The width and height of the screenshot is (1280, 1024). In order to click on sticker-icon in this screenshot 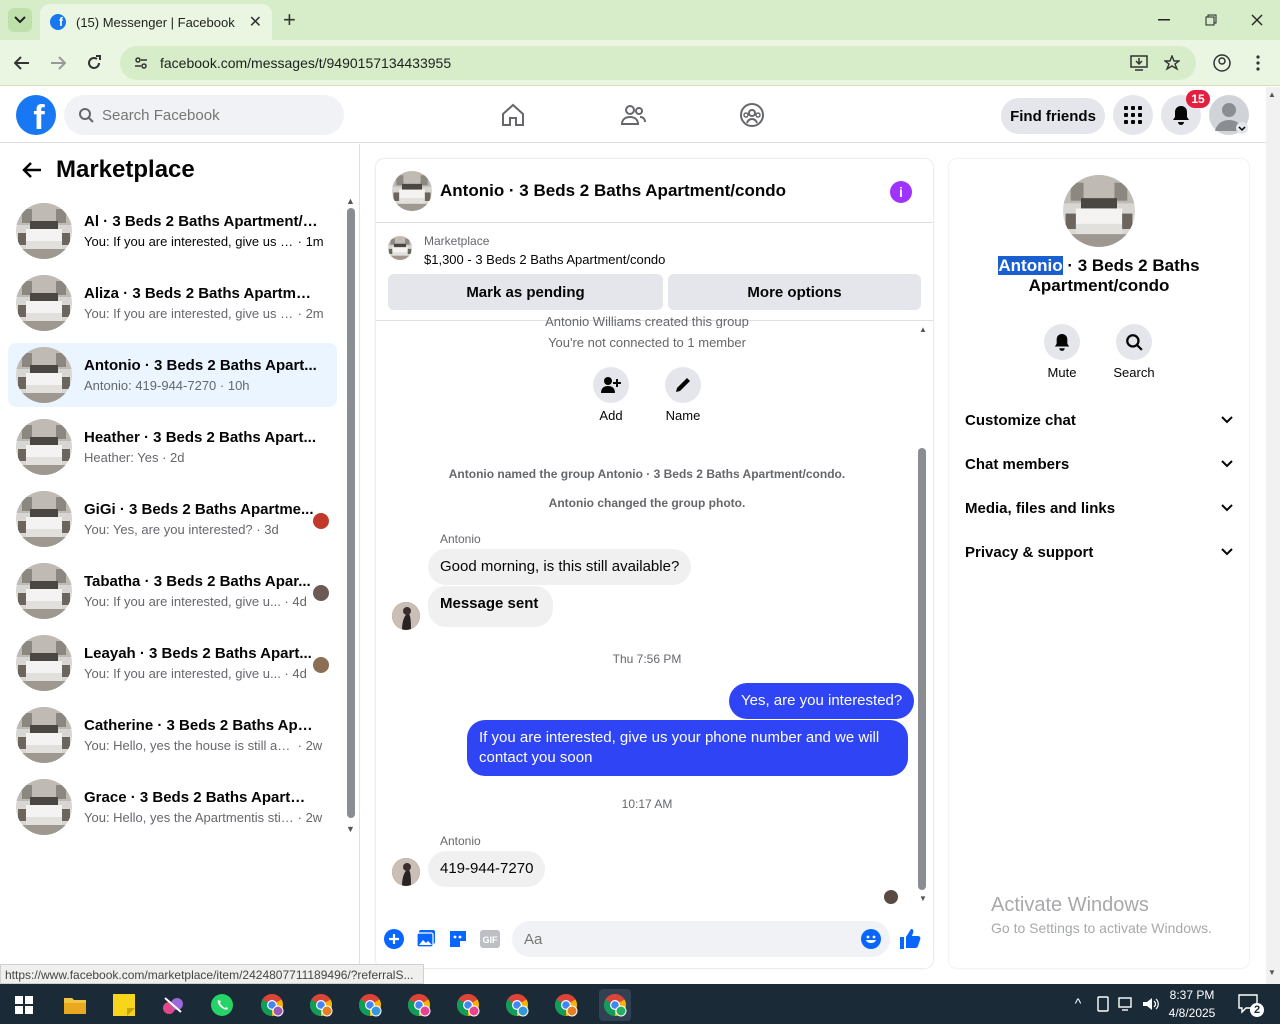, I will do `click(458, 939)`.